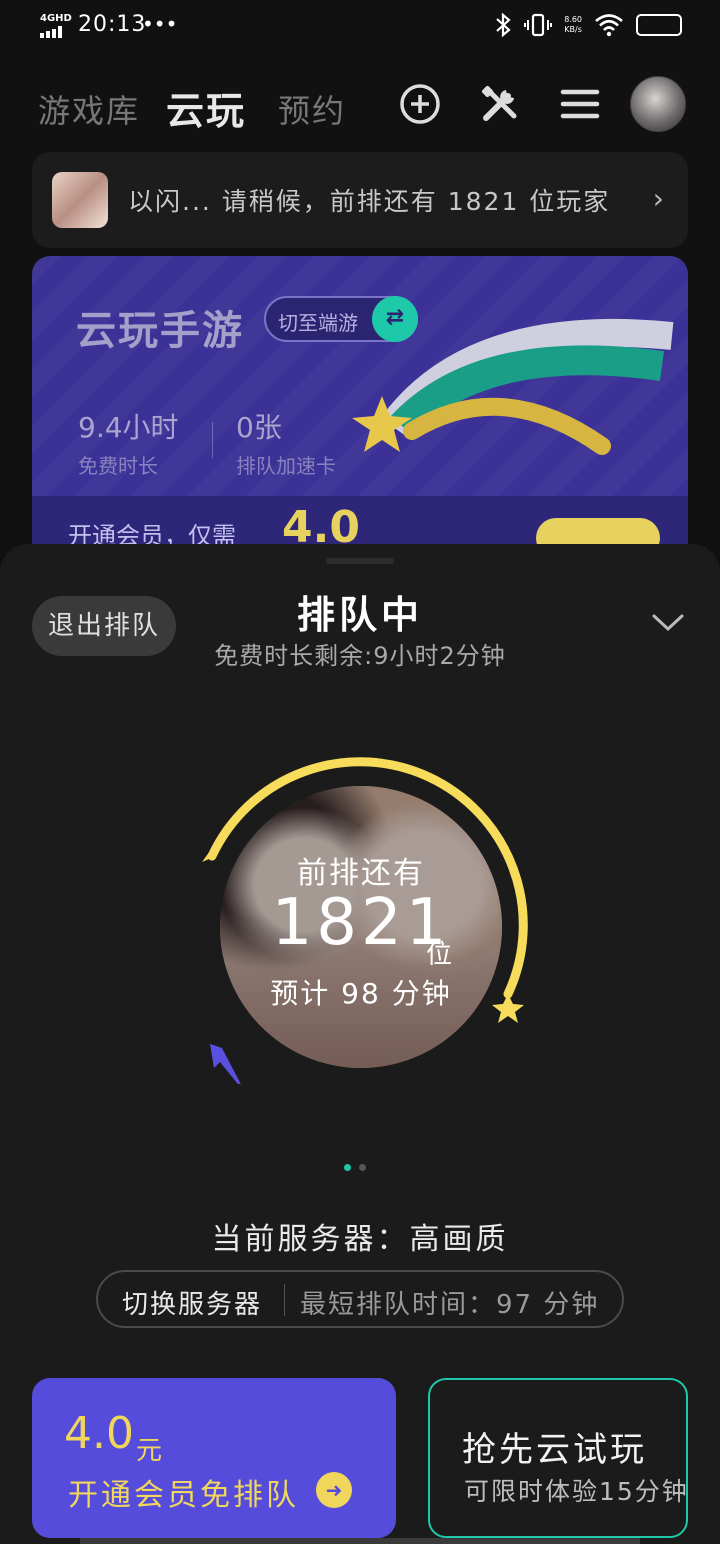  I want to click on vip-skip-queue-button: 4.0 元 开通会员免排队 ➜, so click(214, 1458).